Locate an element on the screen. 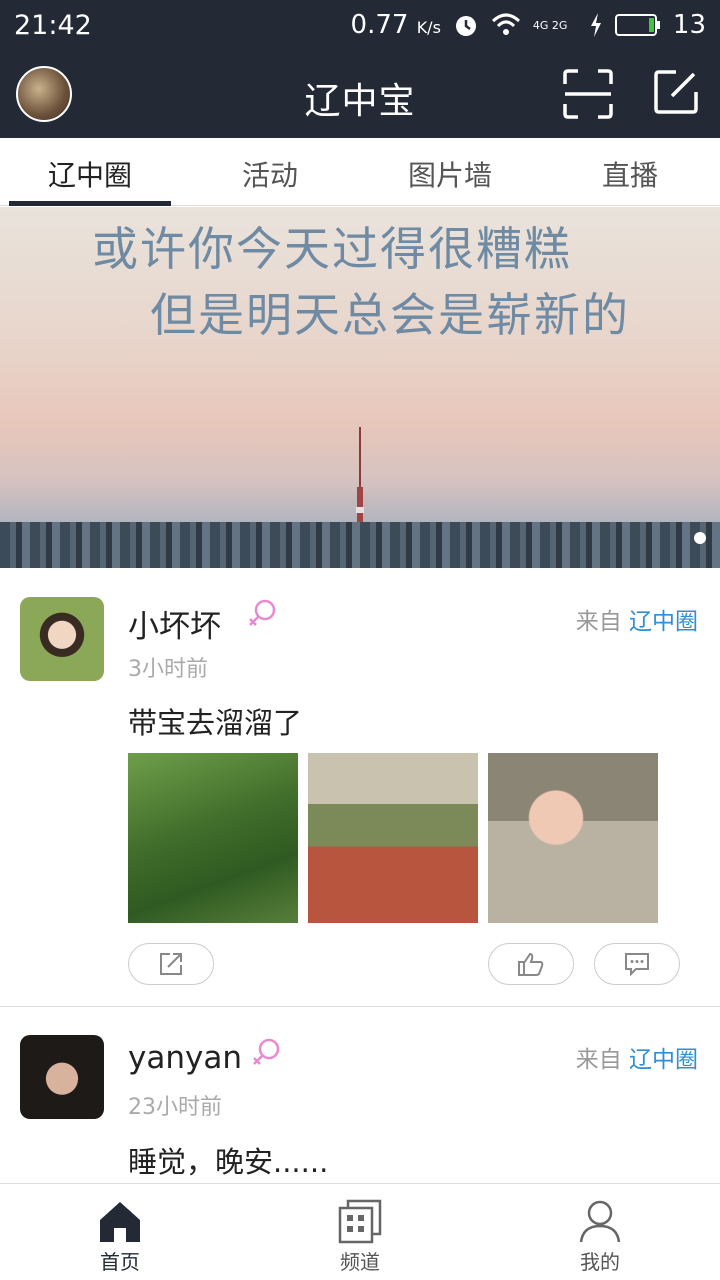 The width and height of the screenshot is (720, 1280). nav-channel: 频道 is located at coordinates (360, 1232).